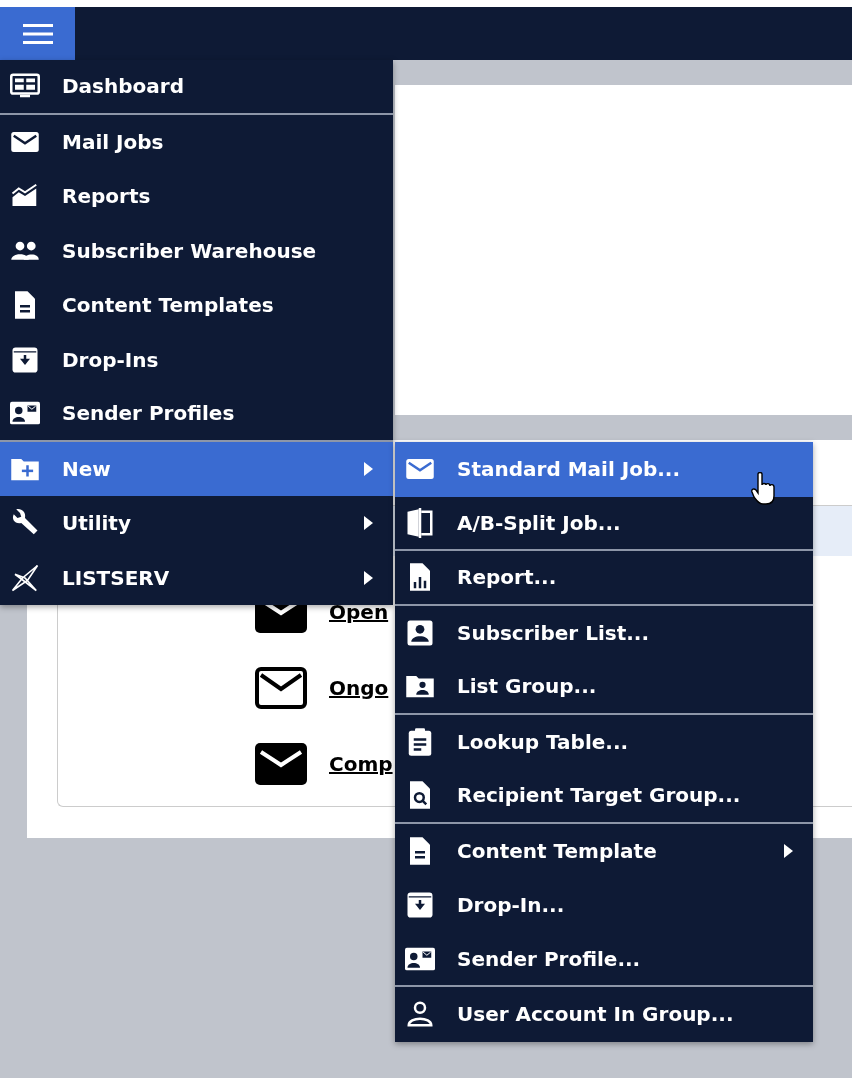 The width and height of the screenshot is (852, 1078). I want to click on user-icon, so click(420, 1014).